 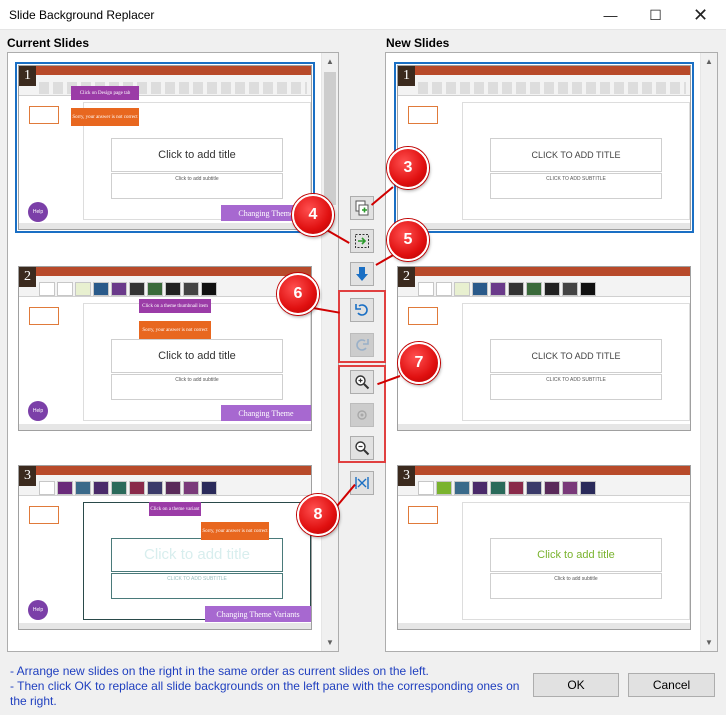 I want to click on move-down-button, so click(x=362, y=274).